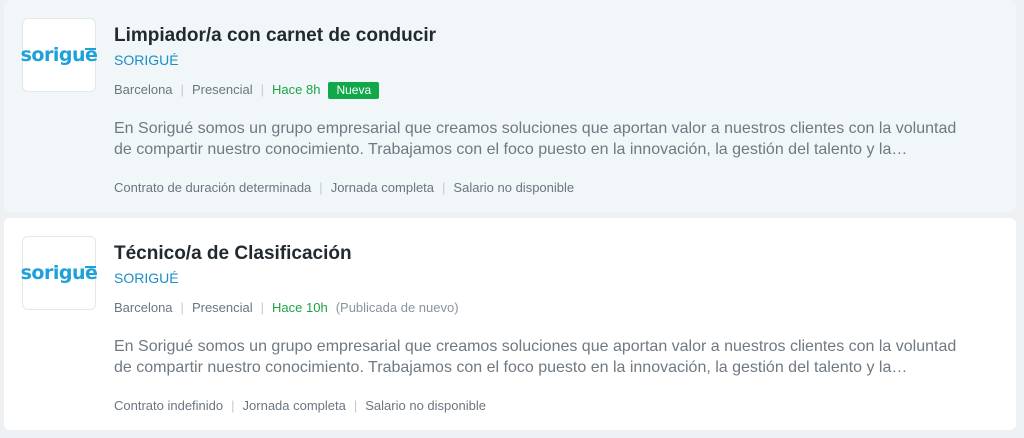 The image size is (1024, 438). What do you see at coordinates (550, 254) in the screenshot?
I see `job-title: Técnico/a de Clasificación` at bounding box center [550, 254].